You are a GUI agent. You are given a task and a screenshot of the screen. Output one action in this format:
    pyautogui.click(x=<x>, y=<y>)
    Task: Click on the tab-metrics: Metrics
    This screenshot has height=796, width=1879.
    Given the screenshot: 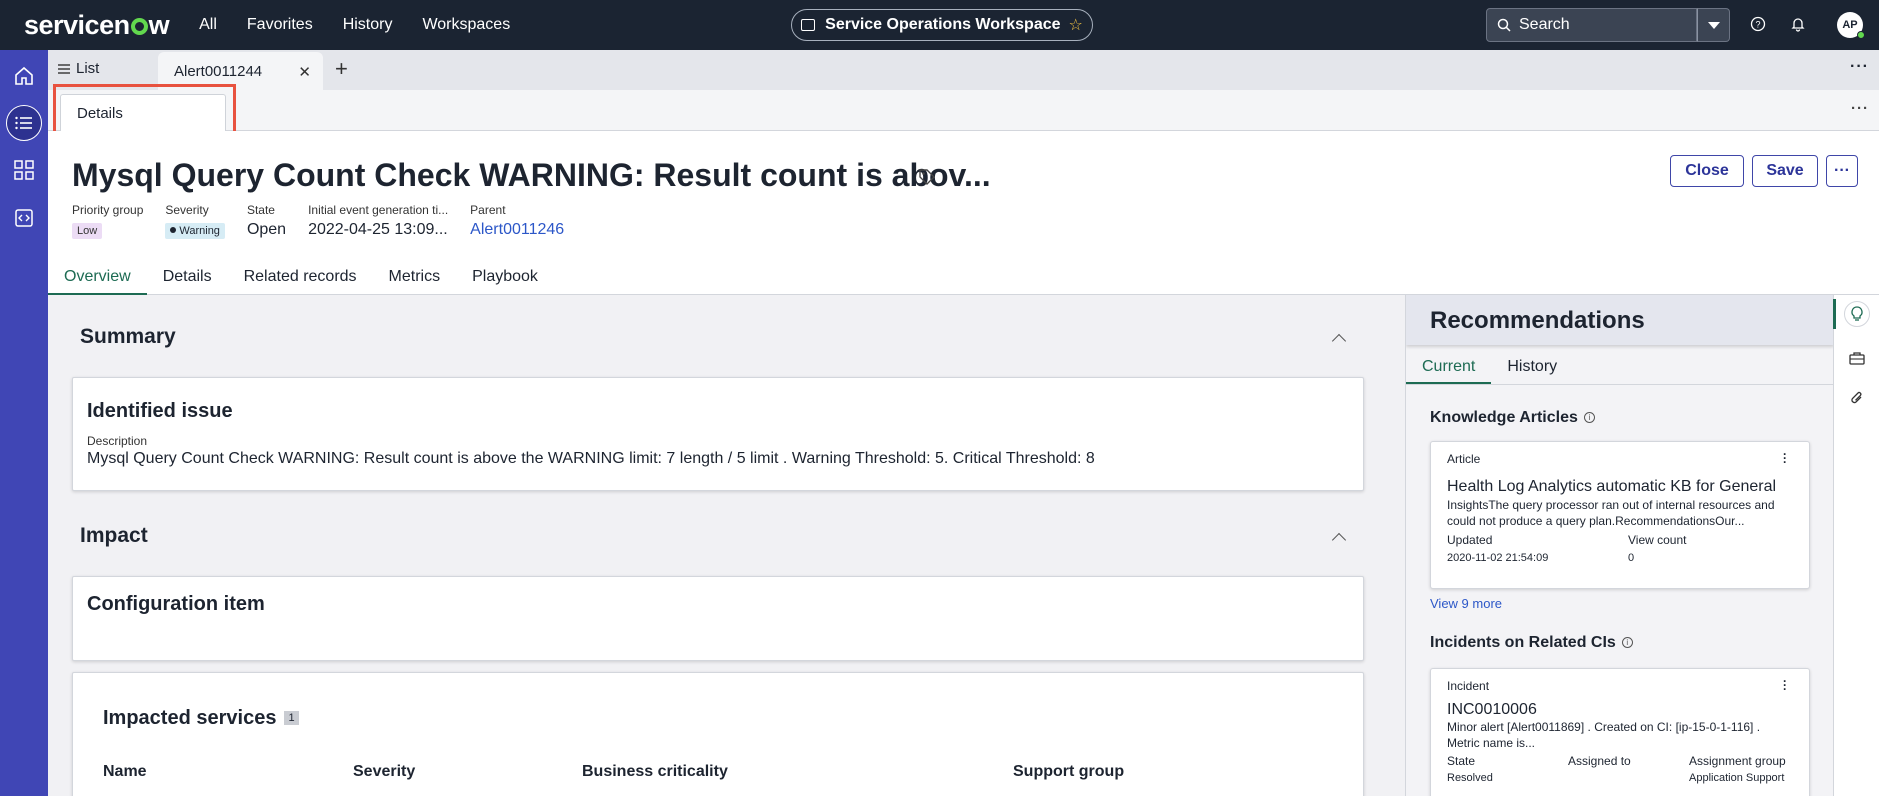 What is the action you would take?
    pyautogui.click(x=415, y=278)
    